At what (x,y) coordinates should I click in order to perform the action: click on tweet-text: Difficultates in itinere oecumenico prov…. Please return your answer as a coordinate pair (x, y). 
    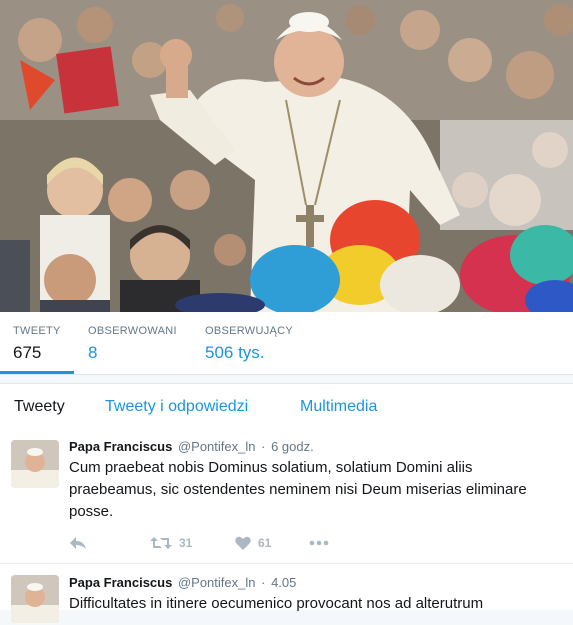
    Looking at the image, I should click on (276, 603).